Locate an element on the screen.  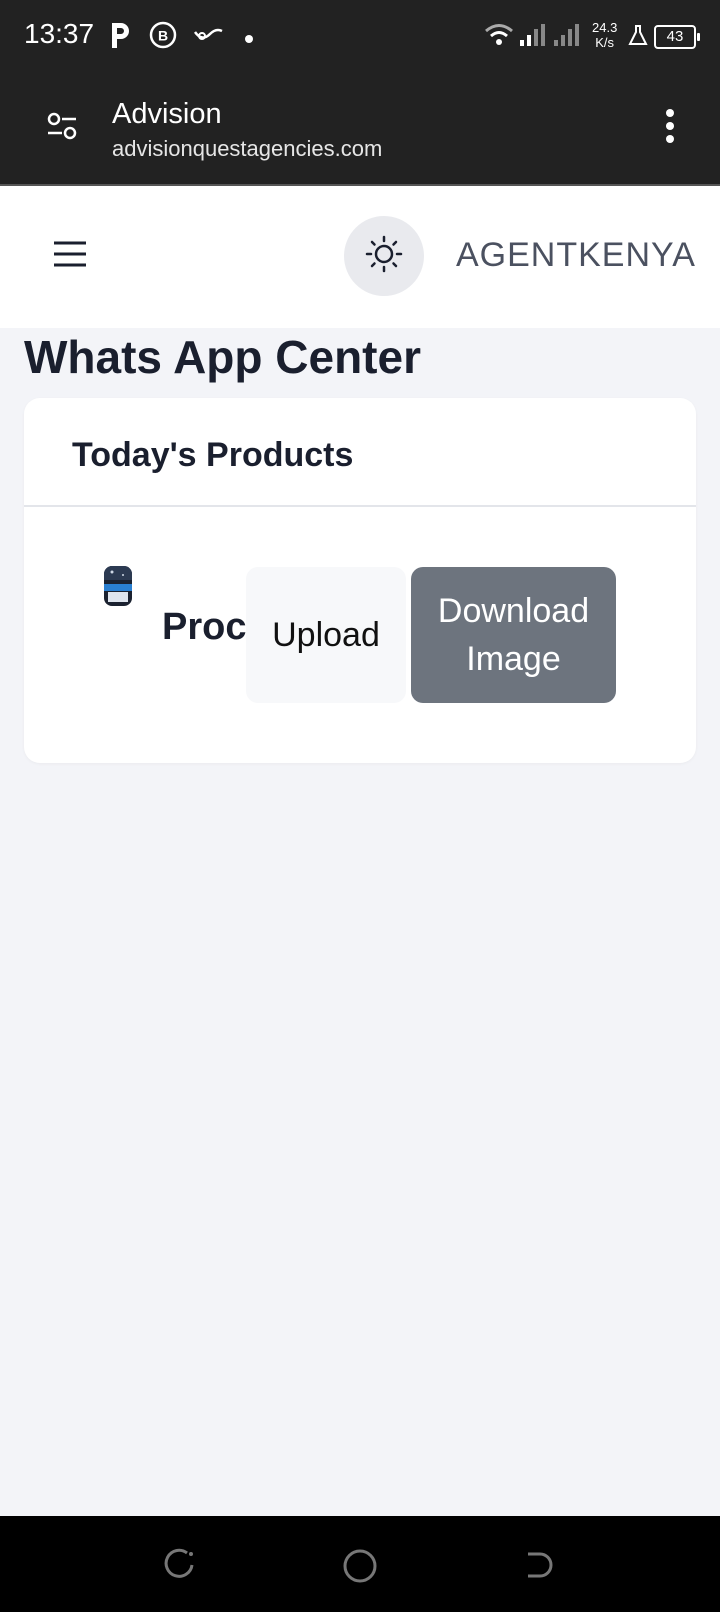
carrier-icon is located at coordinates (209, 37).